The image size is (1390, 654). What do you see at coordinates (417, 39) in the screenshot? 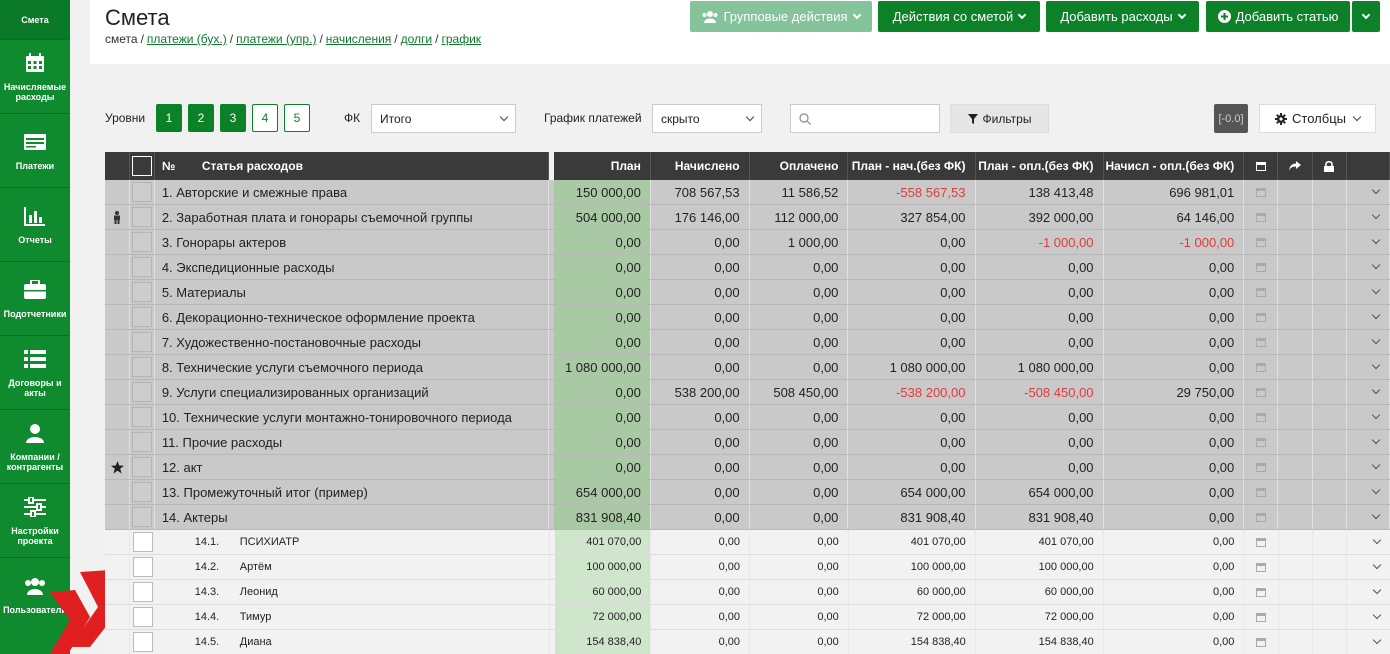
I see `breadcrumb-link-debts: долги` at bounding box center [417, 39].